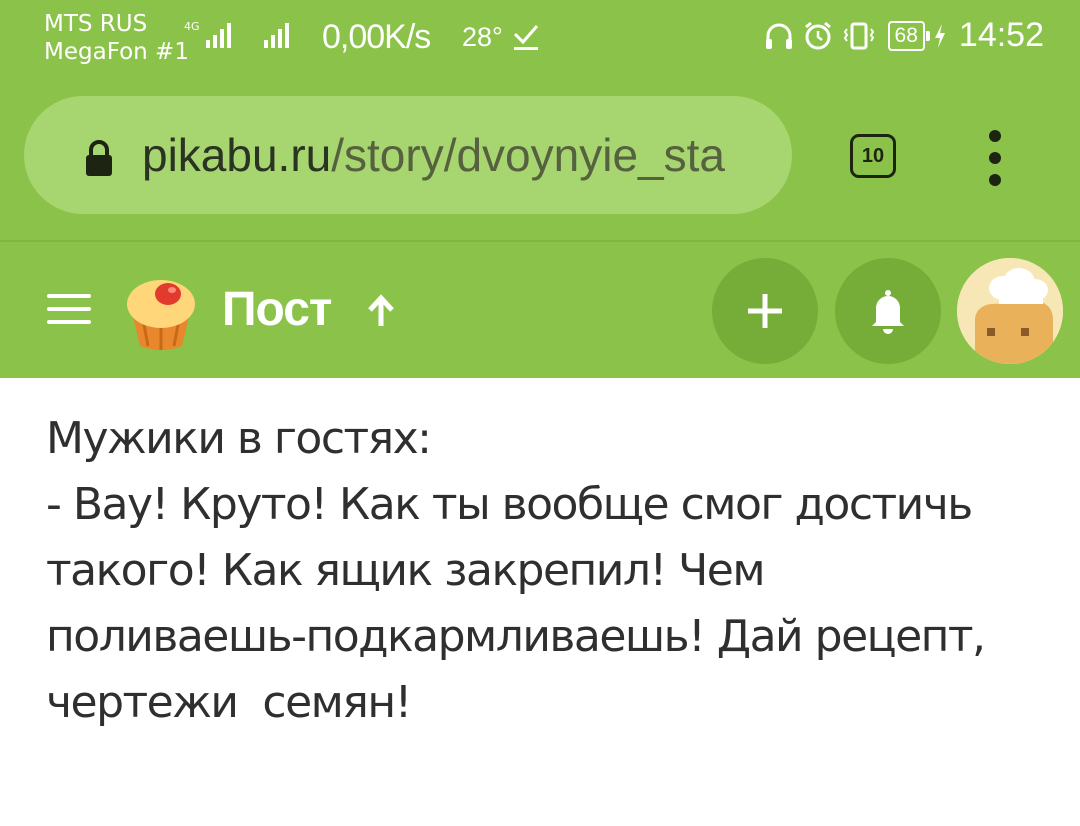  Describe the element at coordinates (406, 570) in the screenshot. I see `post-line: такого! Как ящик закрепил! Чем` at that location.